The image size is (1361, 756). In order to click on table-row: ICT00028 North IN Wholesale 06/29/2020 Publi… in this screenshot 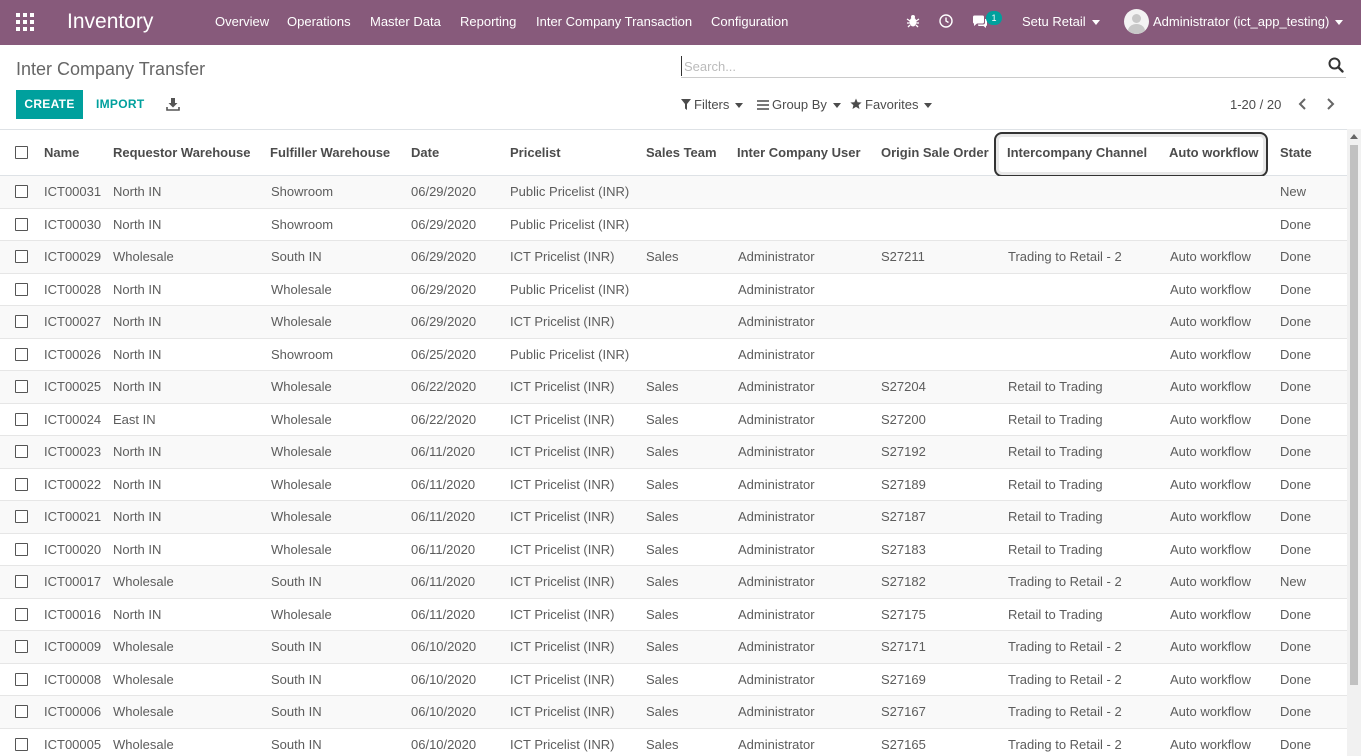, I will do `click(673, 290)`.